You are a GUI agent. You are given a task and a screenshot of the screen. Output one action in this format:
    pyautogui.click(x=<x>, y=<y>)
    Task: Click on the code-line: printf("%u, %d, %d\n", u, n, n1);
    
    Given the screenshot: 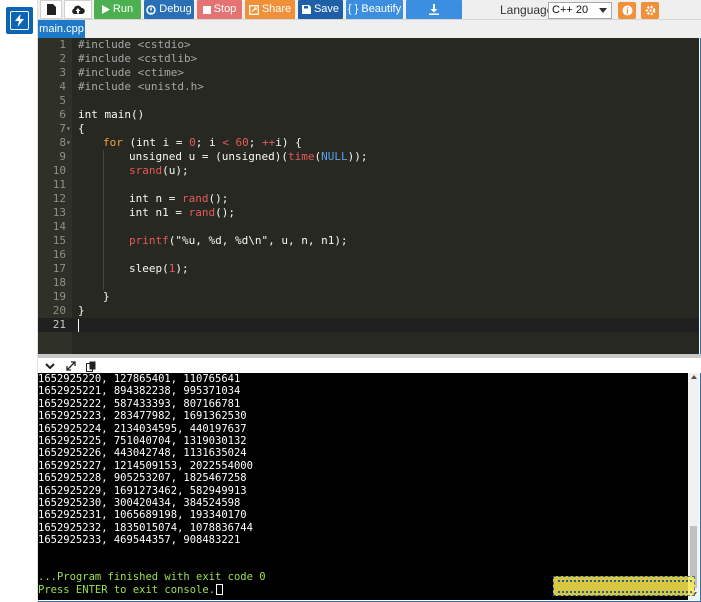 What is the action you would take?
    pyautogui.click(x=238, y=240)
    